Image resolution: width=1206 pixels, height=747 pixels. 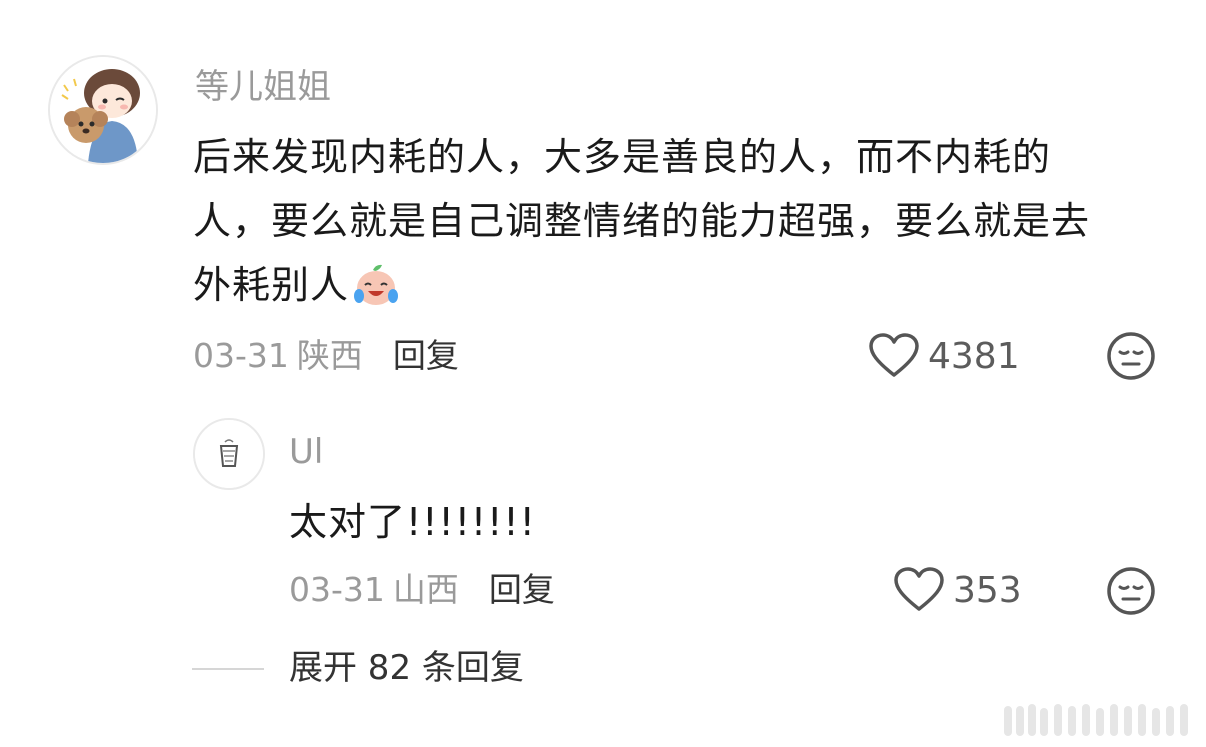 What do you see at coordinates (522, 589) in the screenshot?
I see `reply-reply-button: 回复` at bounding box center [522, 589].